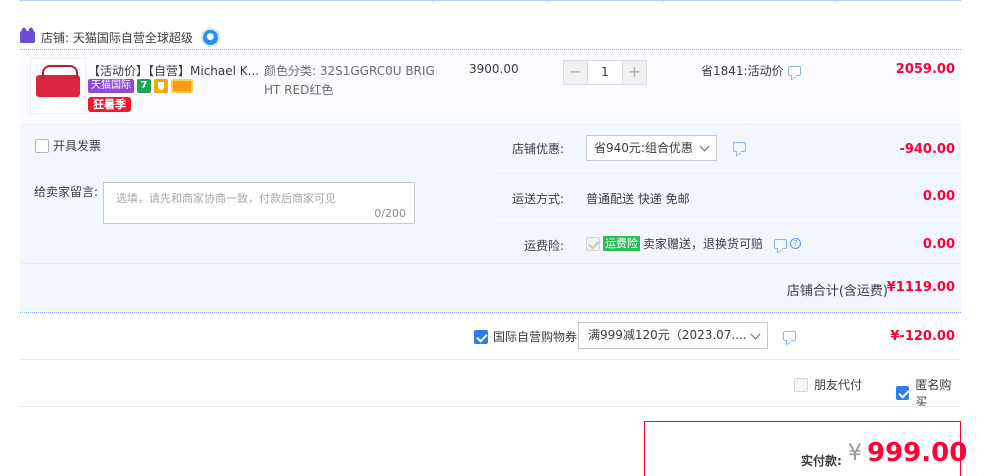 The image size is (989, 476). Describe the element at coordinates (111, 86) in the screenshot. I see `tmall-international-tag: 天猫国际` at that location.